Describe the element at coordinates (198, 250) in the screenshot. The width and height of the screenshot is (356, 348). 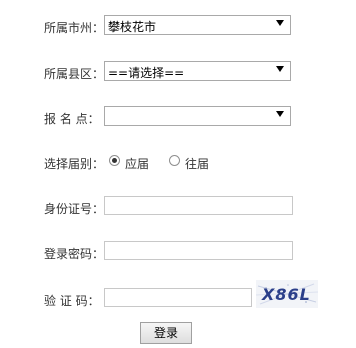
I see `password-input` at that location.